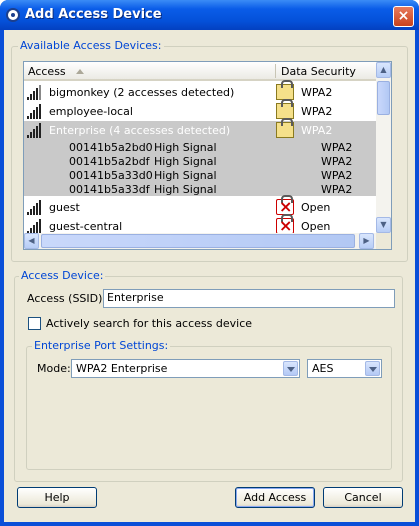 The image size is (419, 526). Describe the element at coordinates (109, 161) in the screenshot. I see `access-point-mac: 00141b5a2bdf` at that location.